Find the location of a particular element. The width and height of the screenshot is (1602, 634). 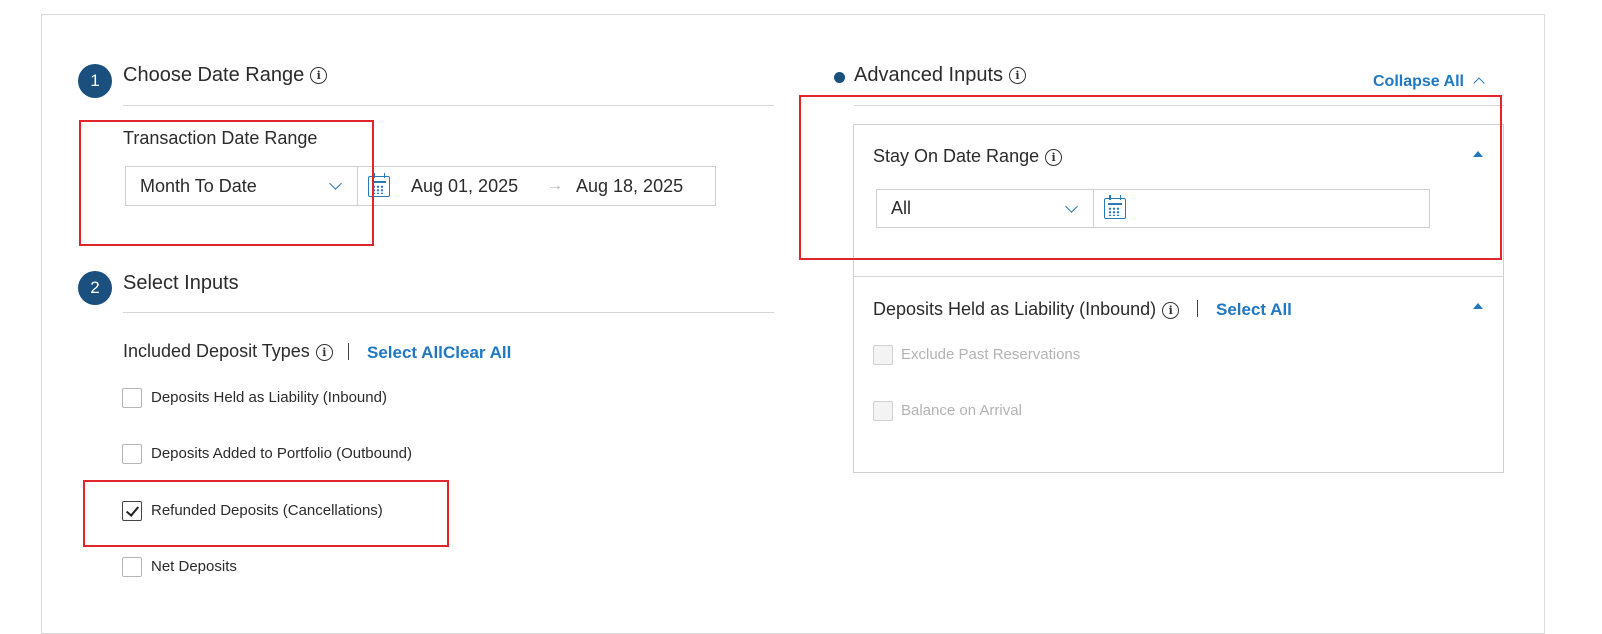

collapse-all-text: Collapse All is located at coordinates (1418, 81).